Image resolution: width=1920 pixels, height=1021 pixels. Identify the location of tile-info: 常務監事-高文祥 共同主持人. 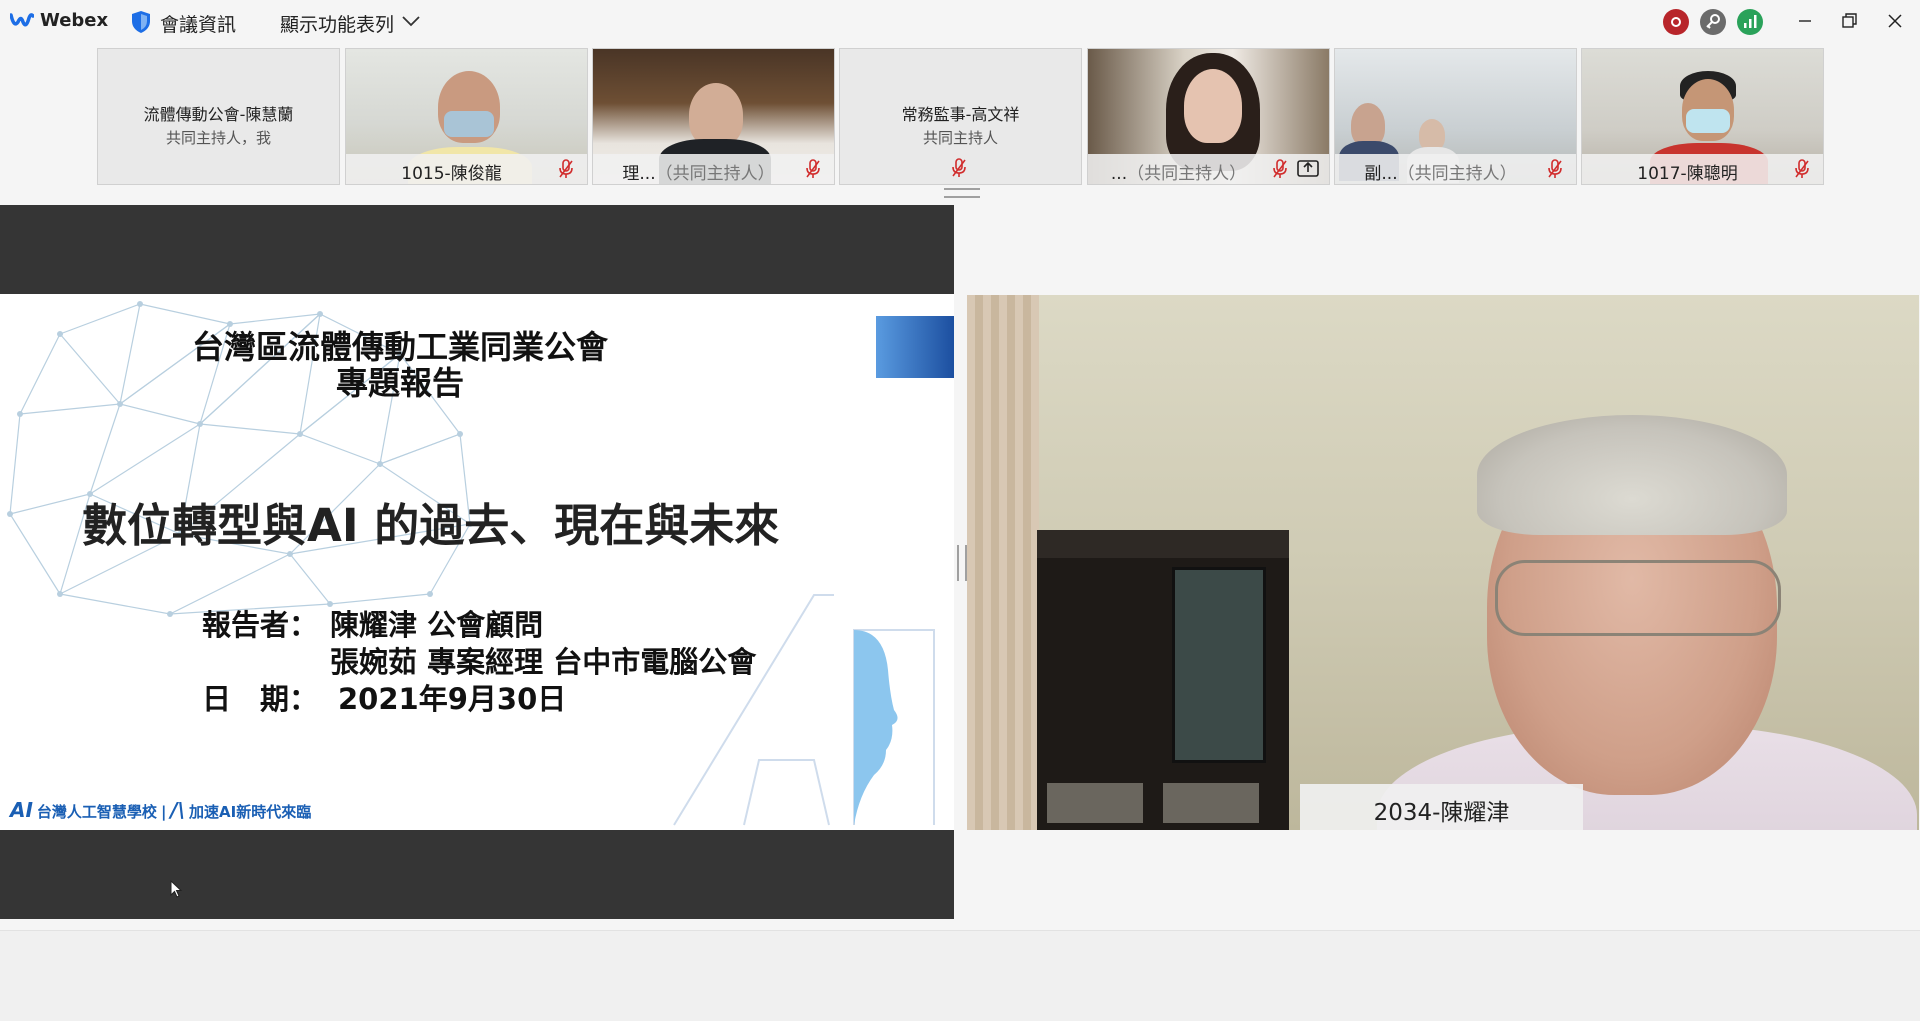
(960, 124).